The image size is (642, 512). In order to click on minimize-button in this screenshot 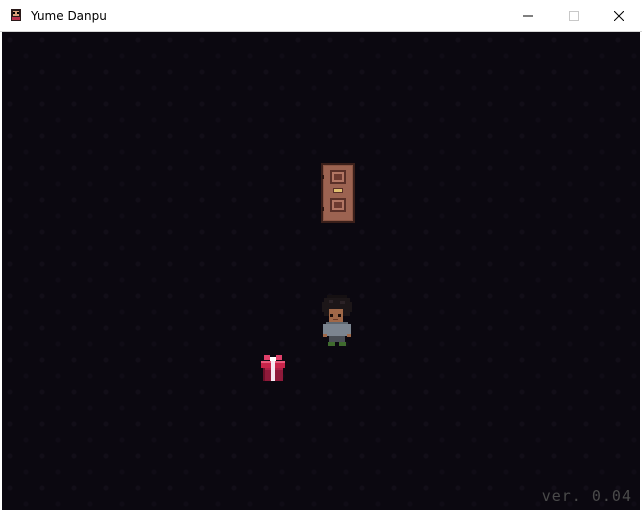, I will do `click(528, 15)`.